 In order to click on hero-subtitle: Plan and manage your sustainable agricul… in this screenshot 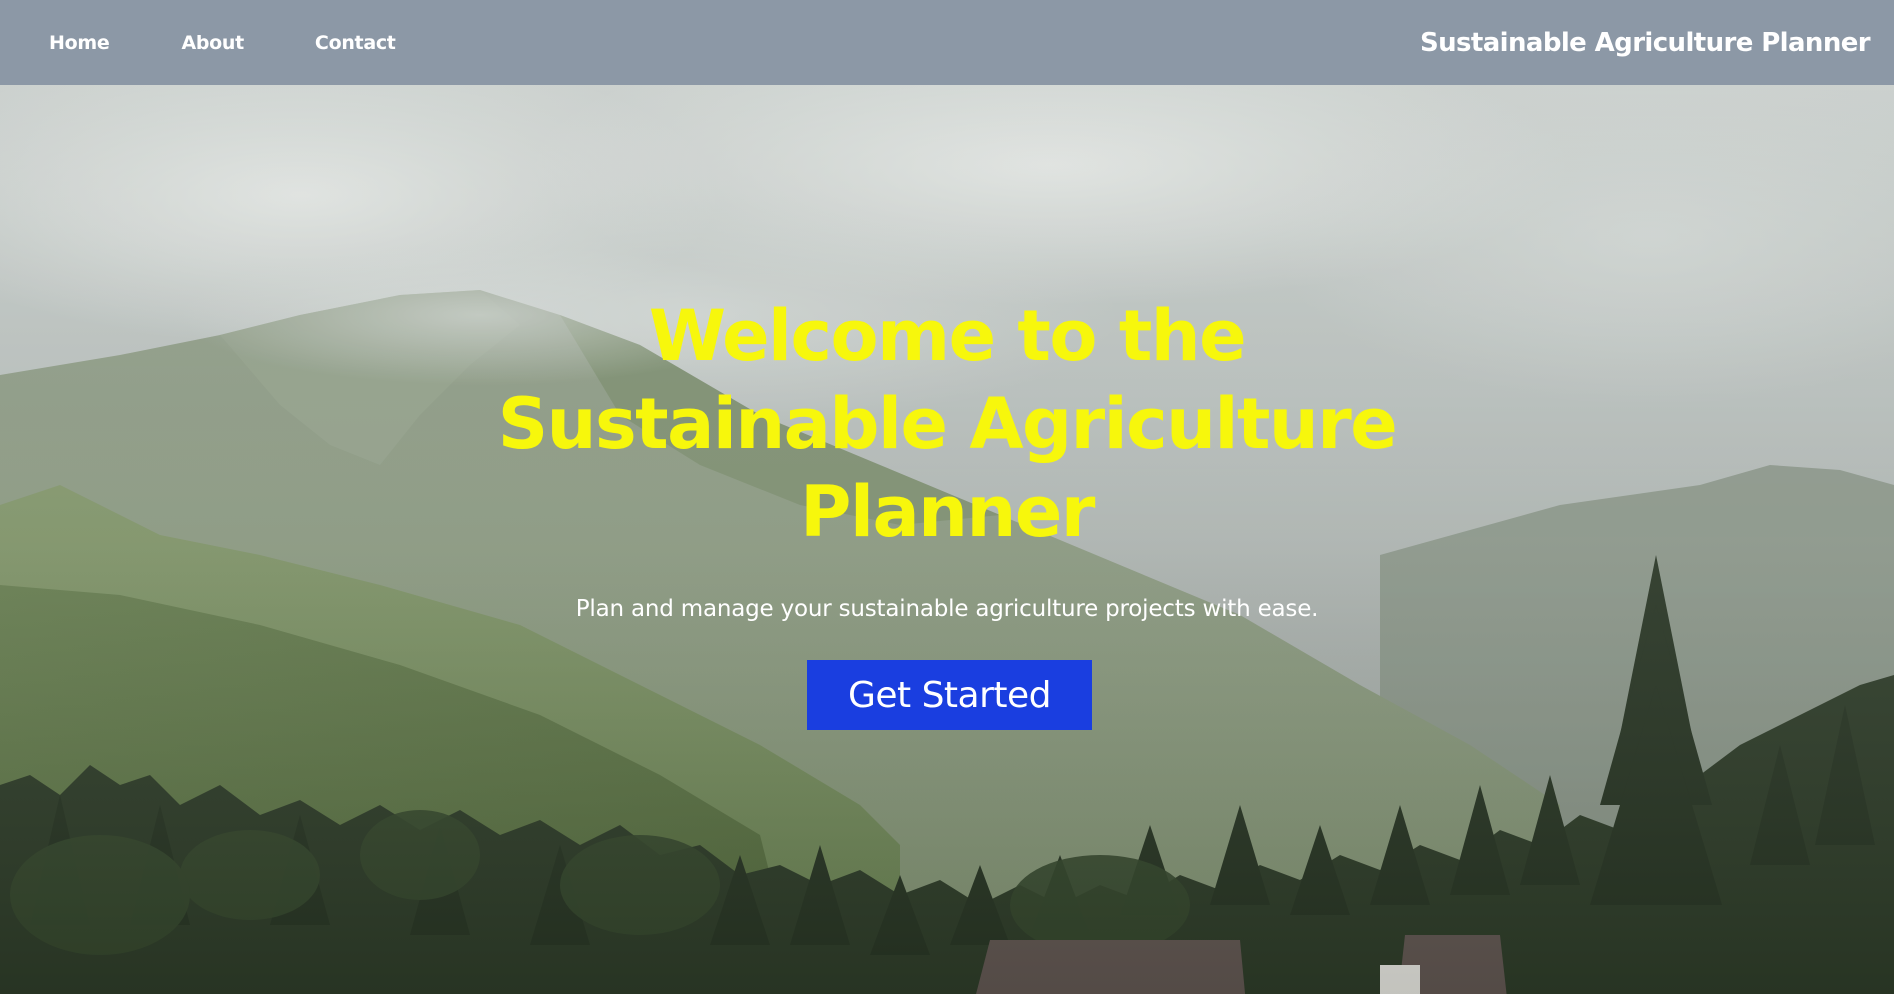, I will do `click(947, 609)`.